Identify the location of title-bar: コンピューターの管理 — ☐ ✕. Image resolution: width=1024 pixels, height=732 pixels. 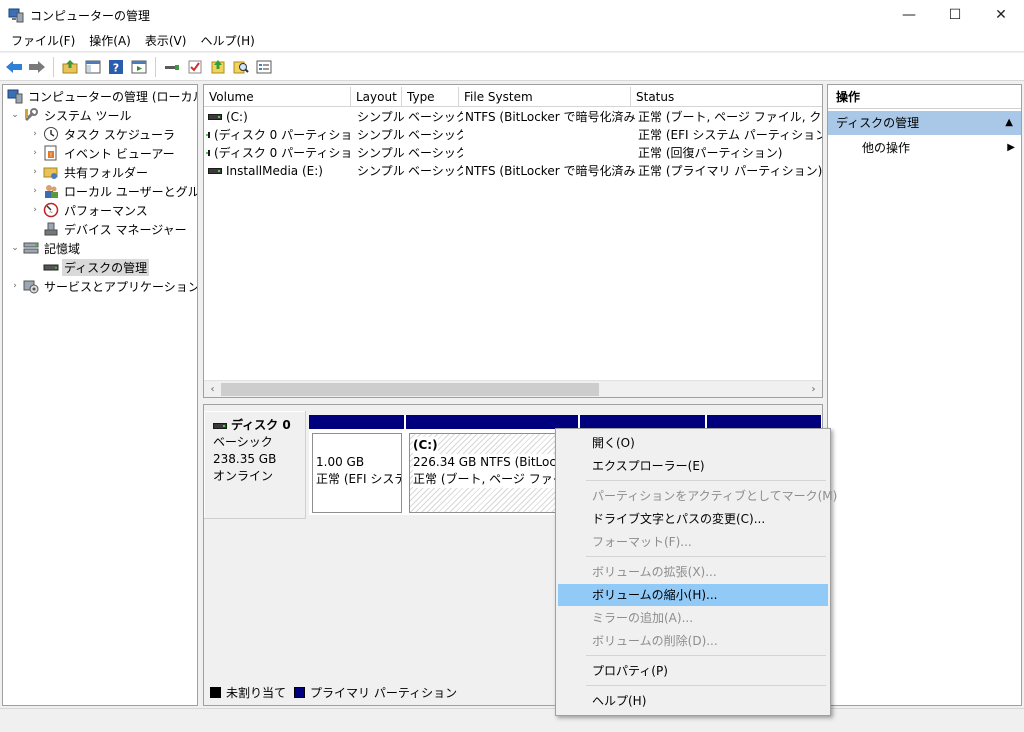
(512, 15).